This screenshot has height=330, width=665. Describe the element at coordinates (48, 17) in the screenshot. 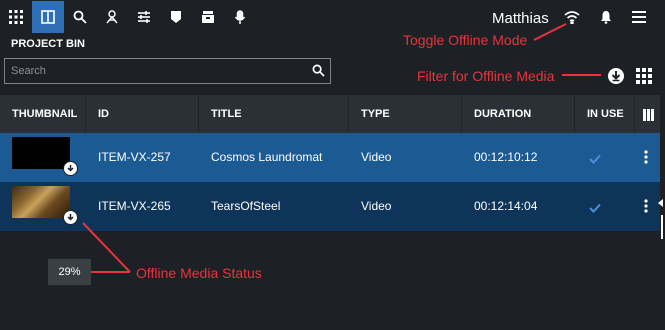

I see `bin-panel-icon` at that location.